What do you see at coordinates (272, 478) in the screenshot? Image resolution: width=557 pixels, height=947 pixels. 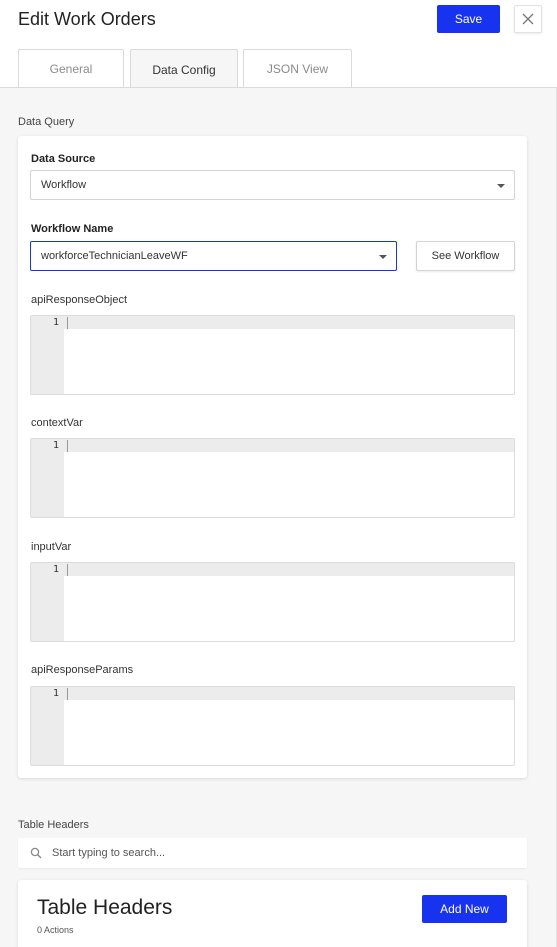 I see `context-var-editor: 1` at bounding box center [272, 478].